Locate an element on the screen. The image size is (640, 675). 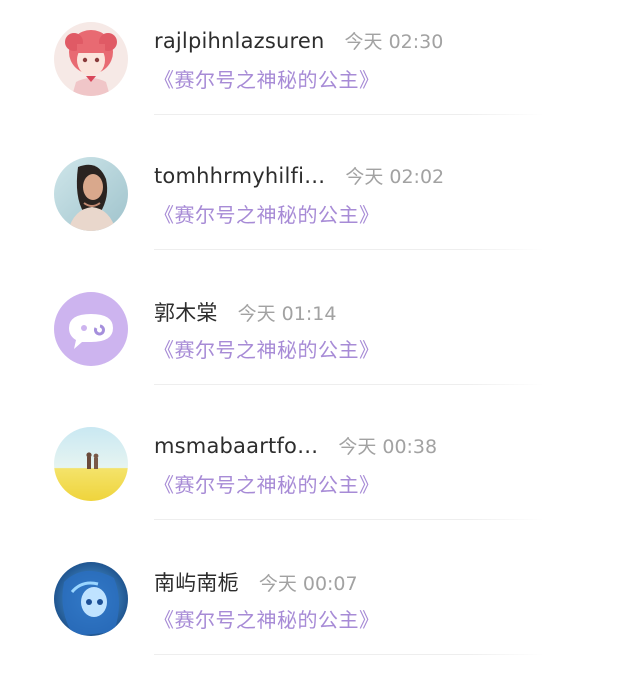
blue-anime-avatar-icon is located at coordinates (91, 599).